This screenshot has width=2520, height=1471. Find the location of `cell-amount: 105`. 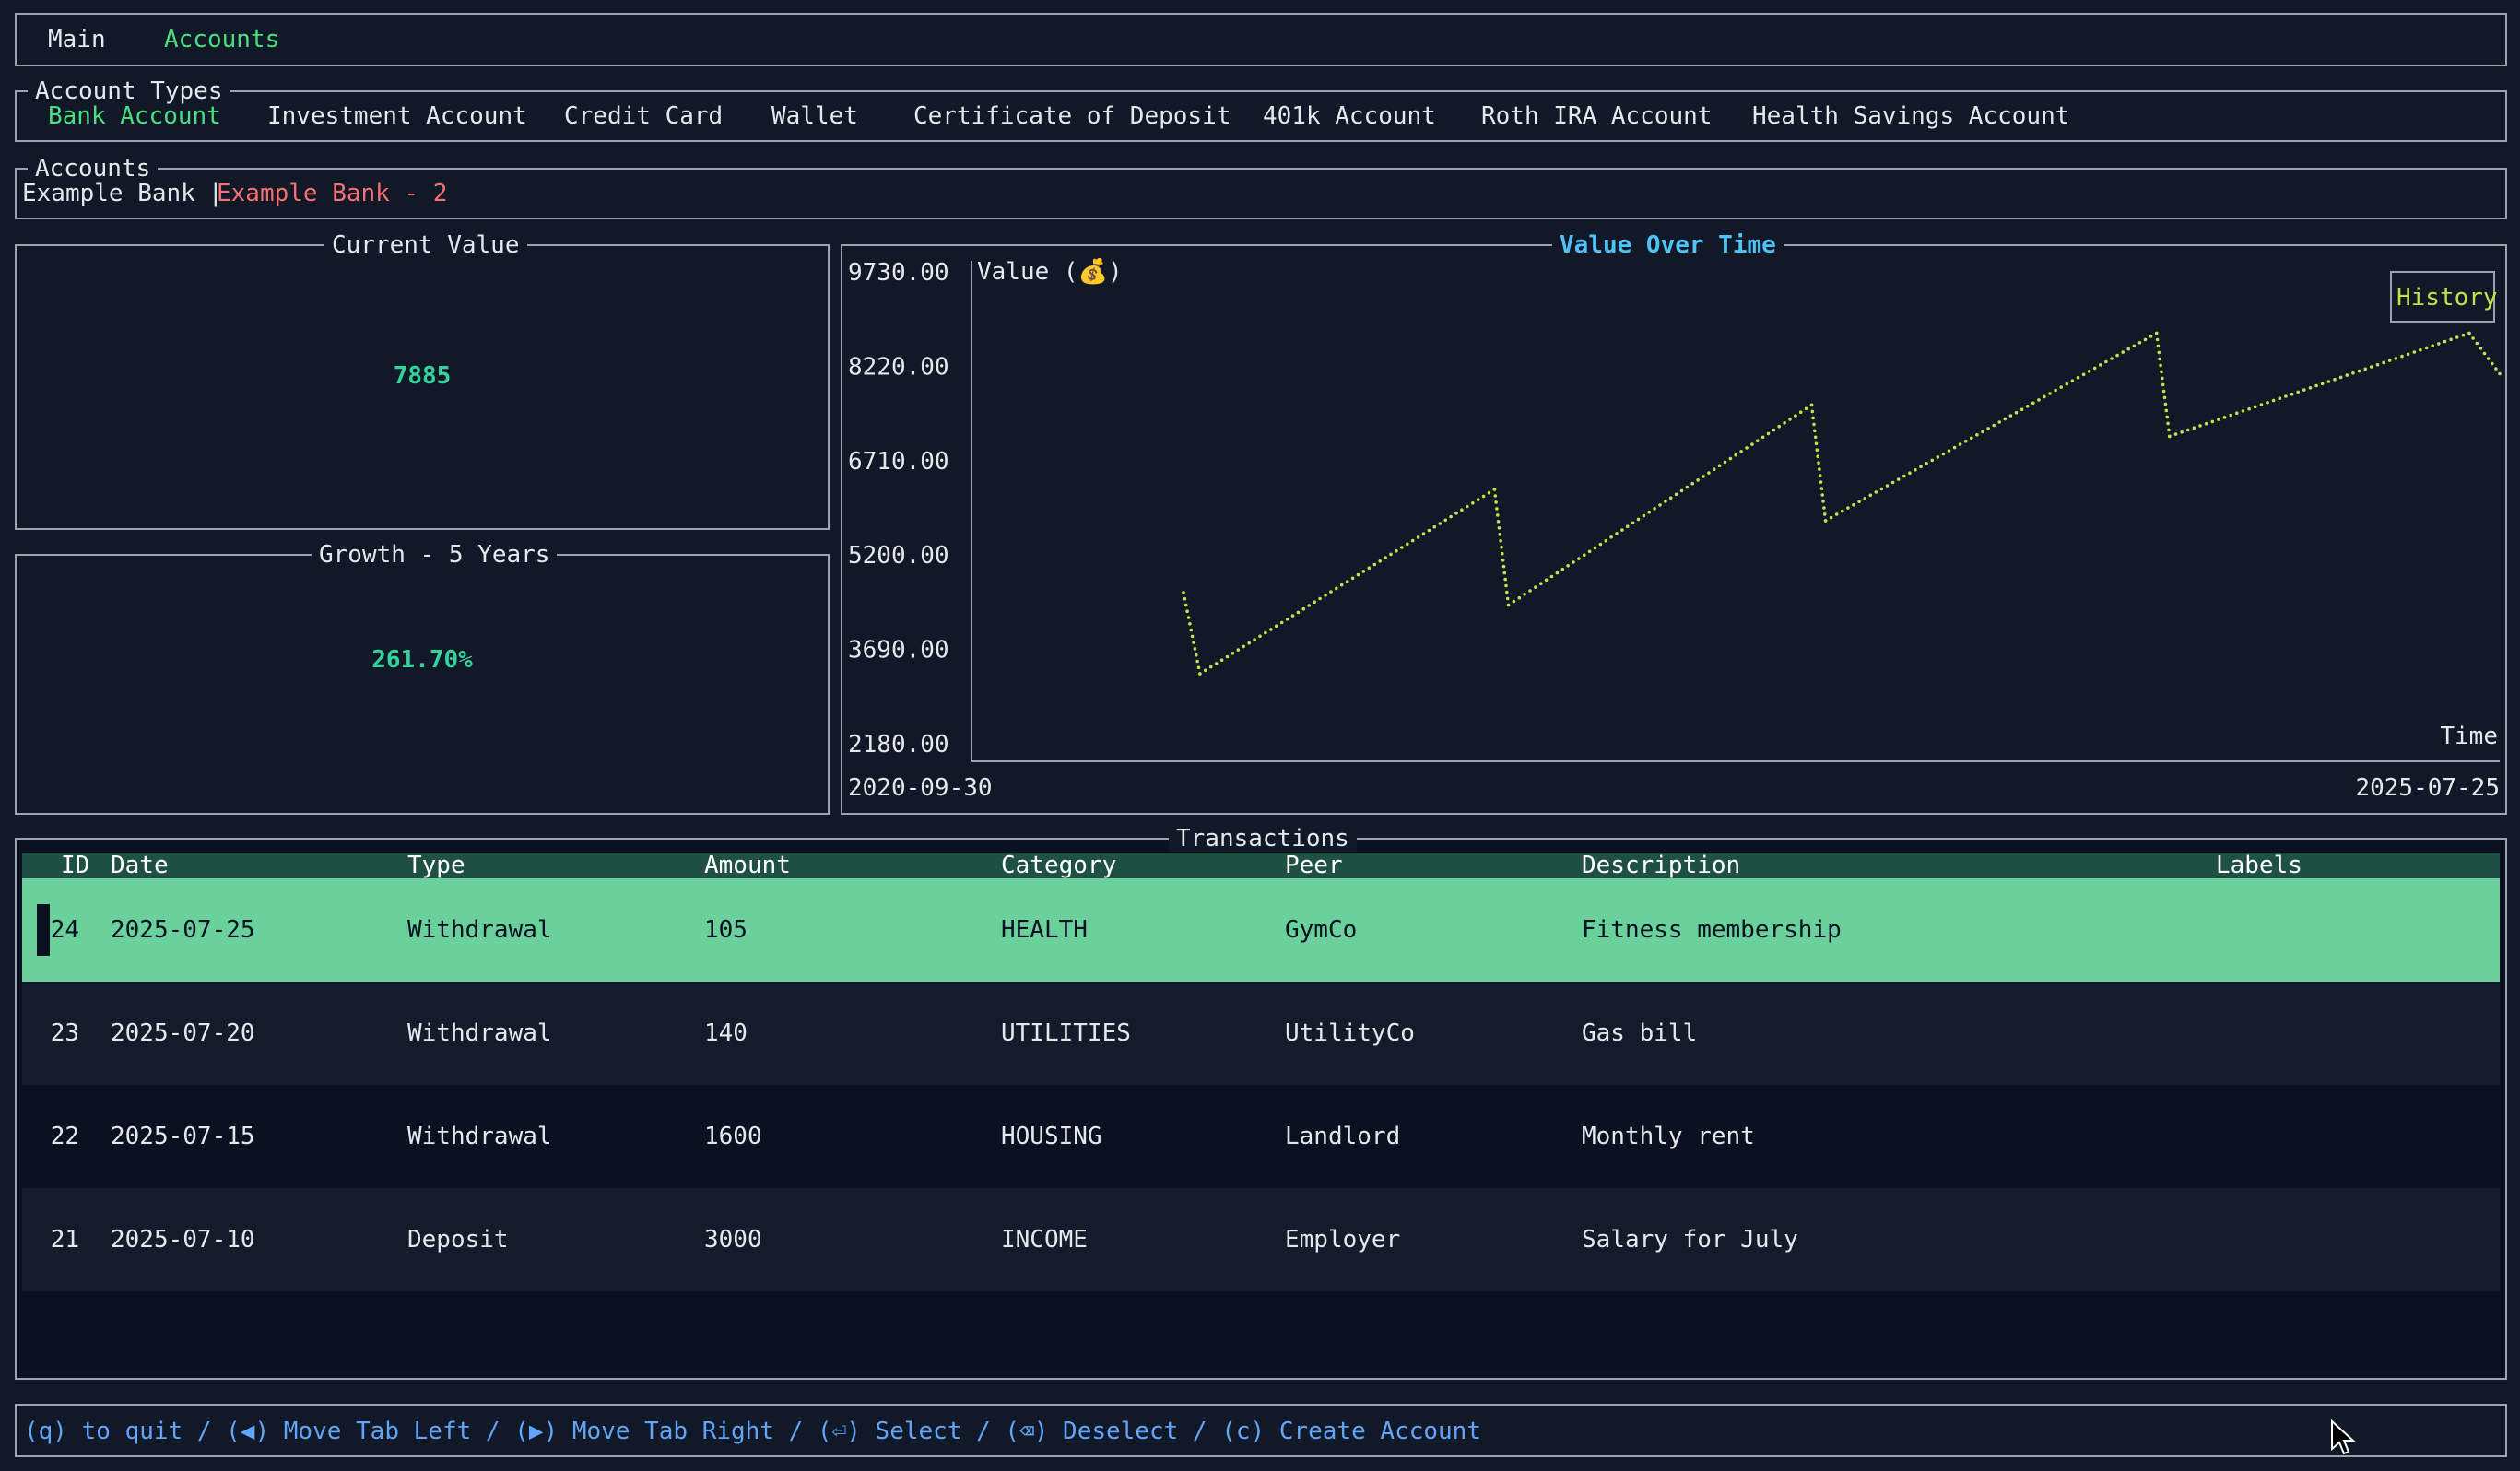

cell-amount: 105 is located at coordinates (726, 930).